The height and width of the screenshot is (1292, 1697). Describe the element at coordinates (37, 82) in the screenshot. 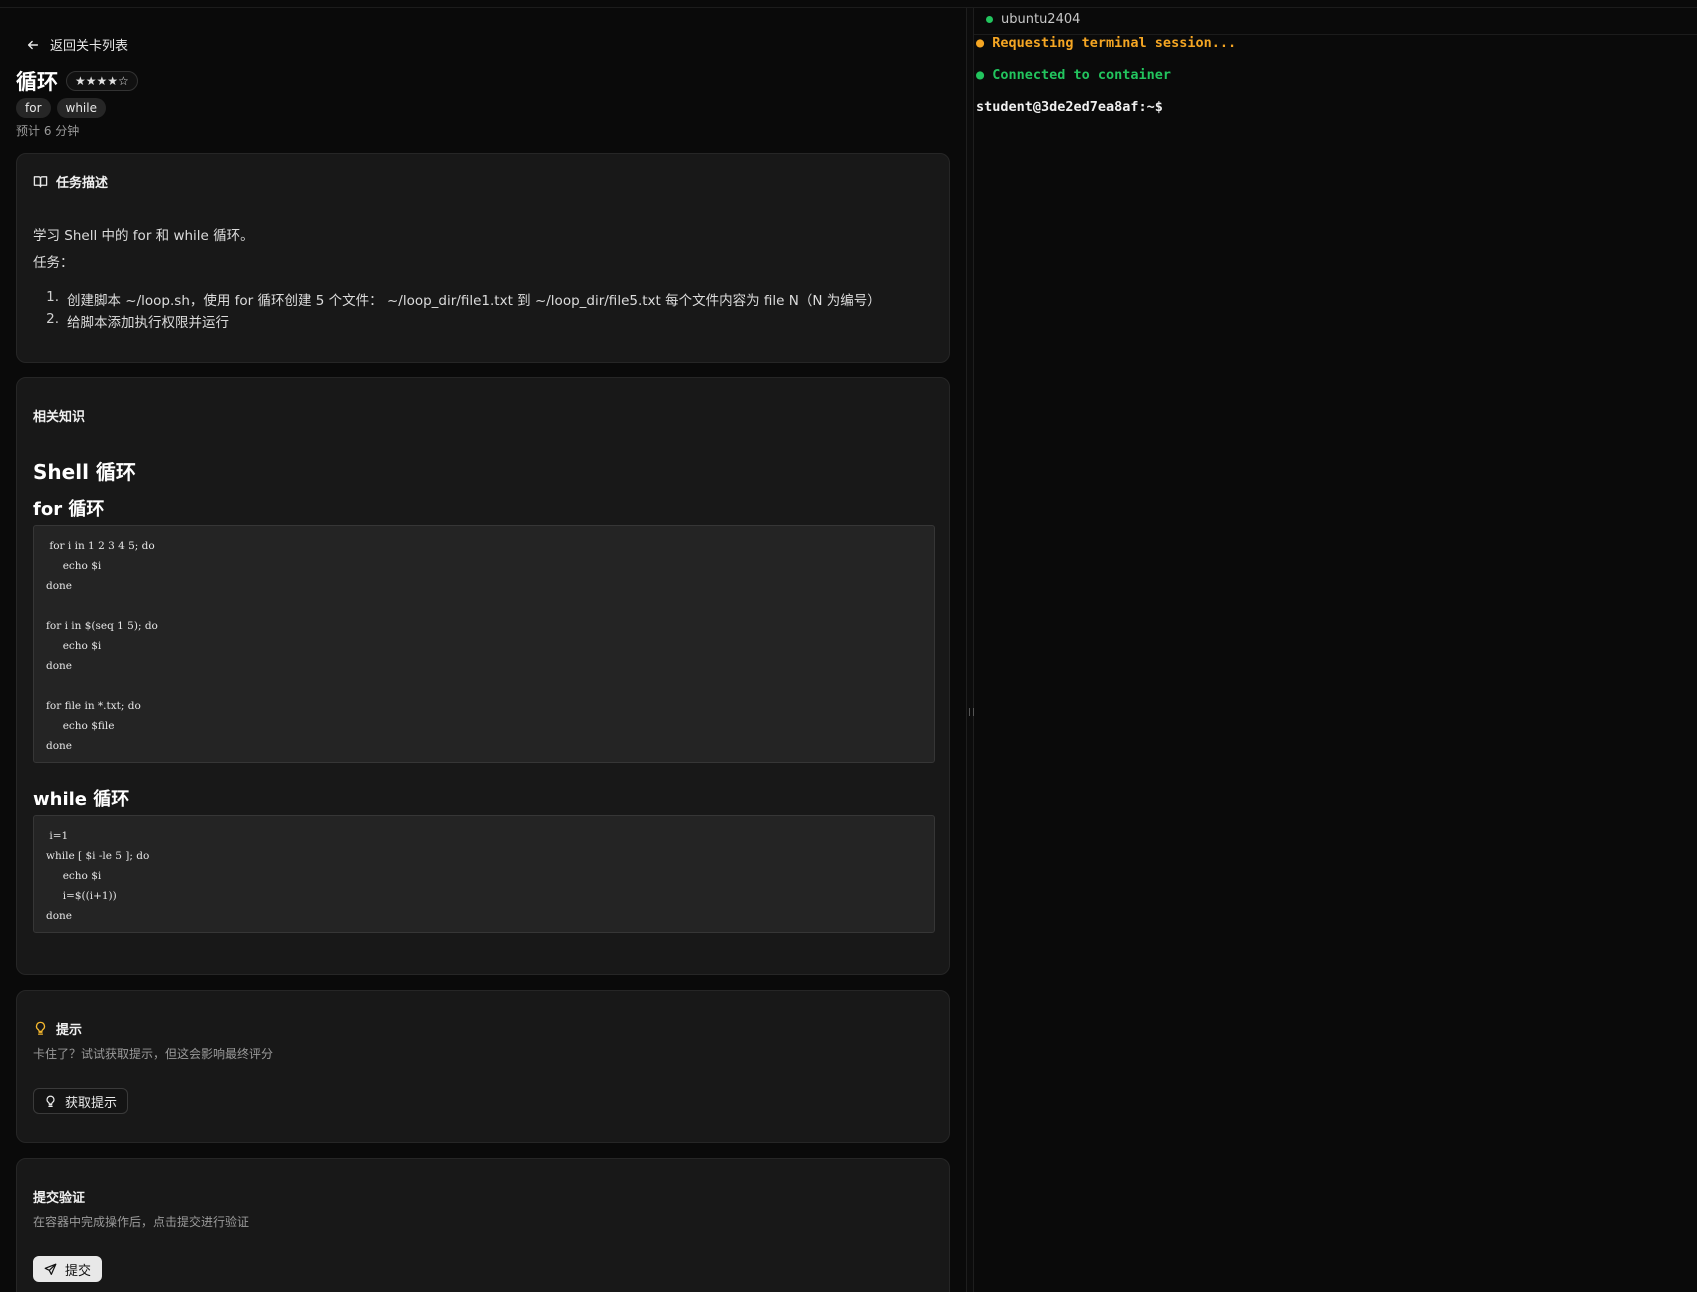

I see `level-title: 循环` at that location.